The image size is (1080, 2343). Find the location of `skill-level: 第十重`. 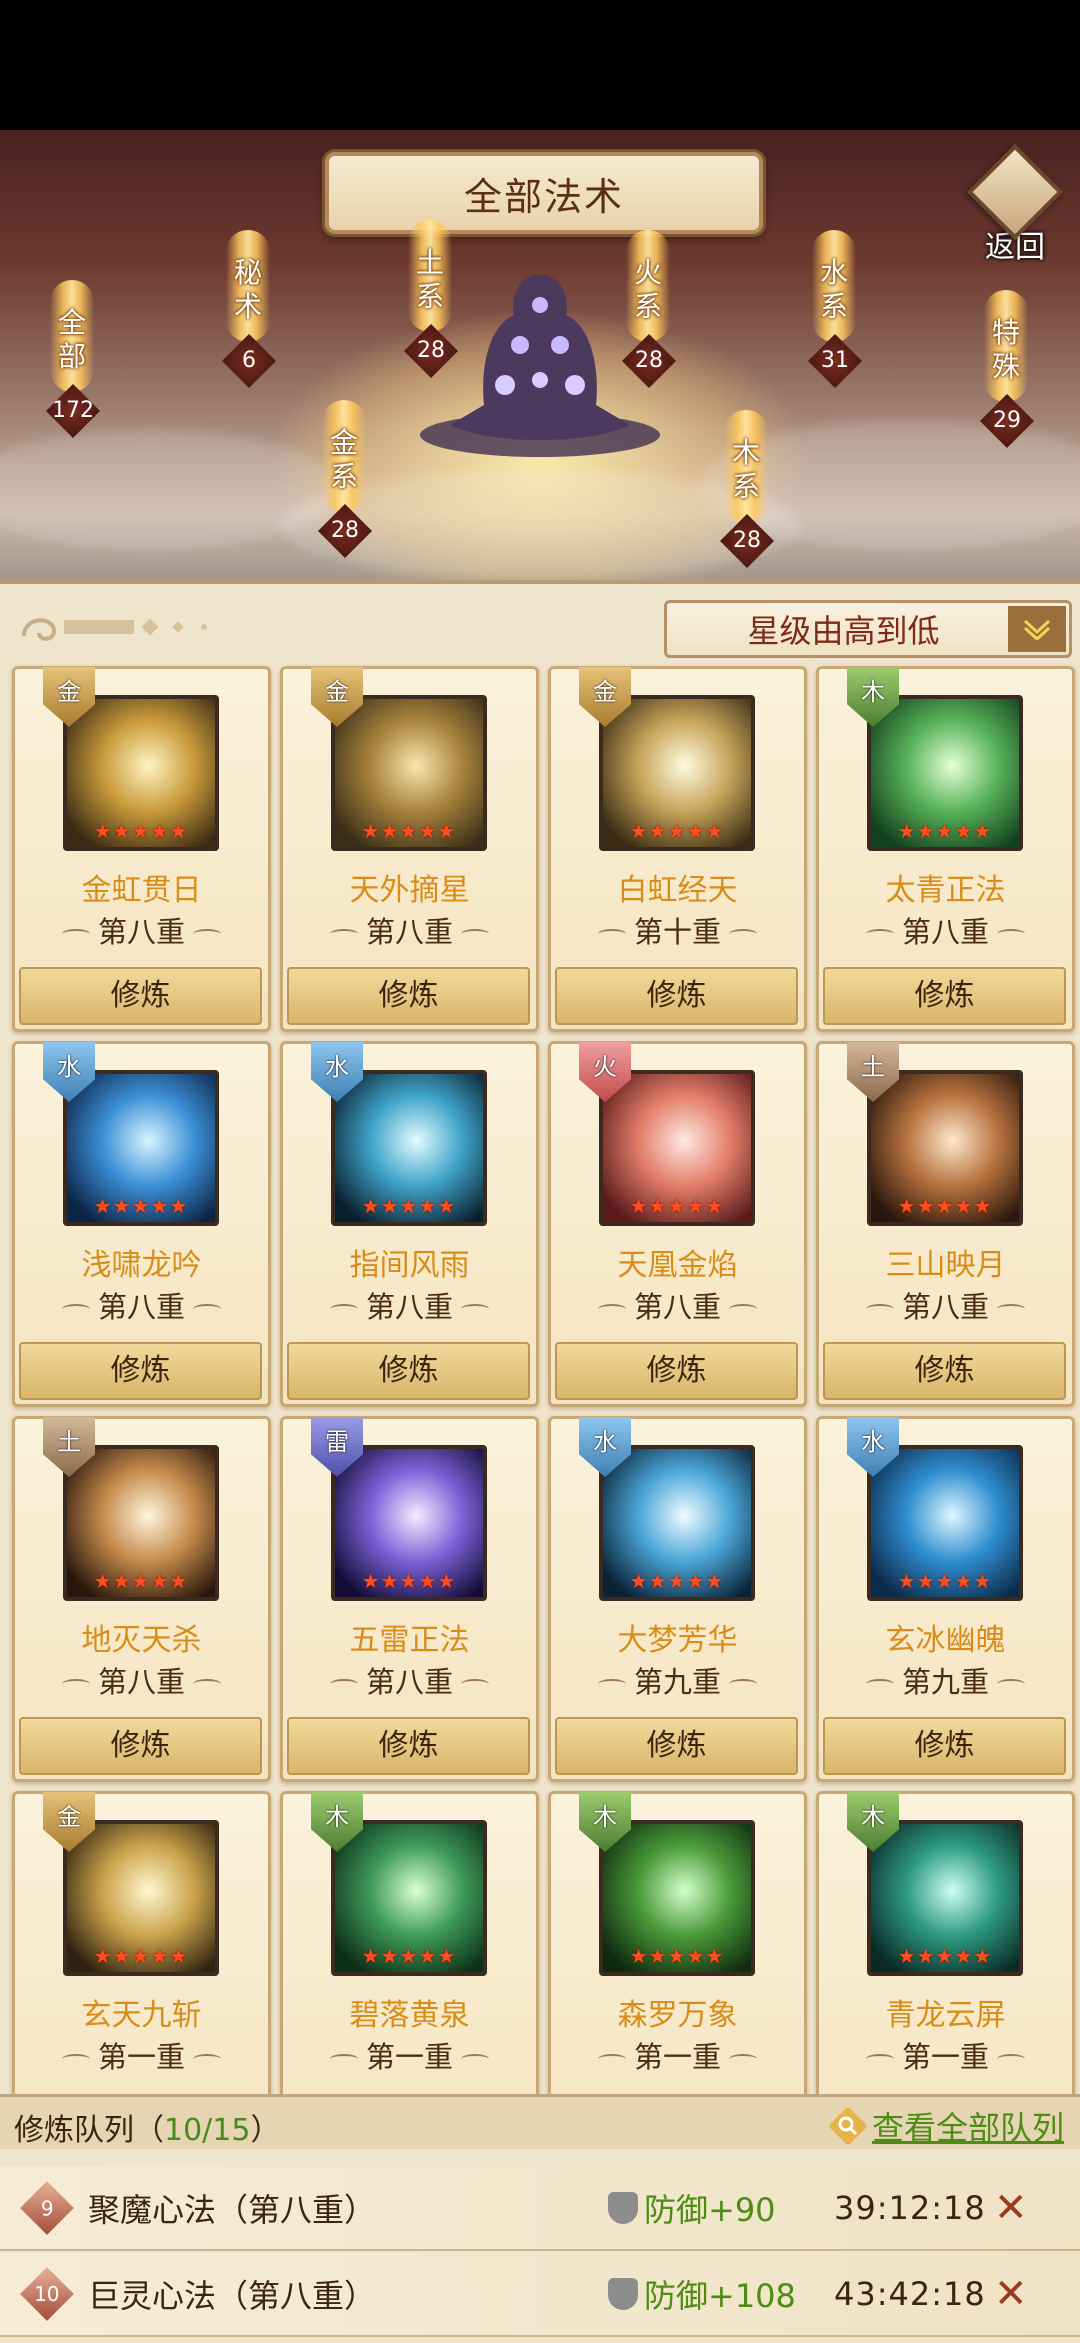

skill-level: 第十重 is located at coordinates (677, 930).